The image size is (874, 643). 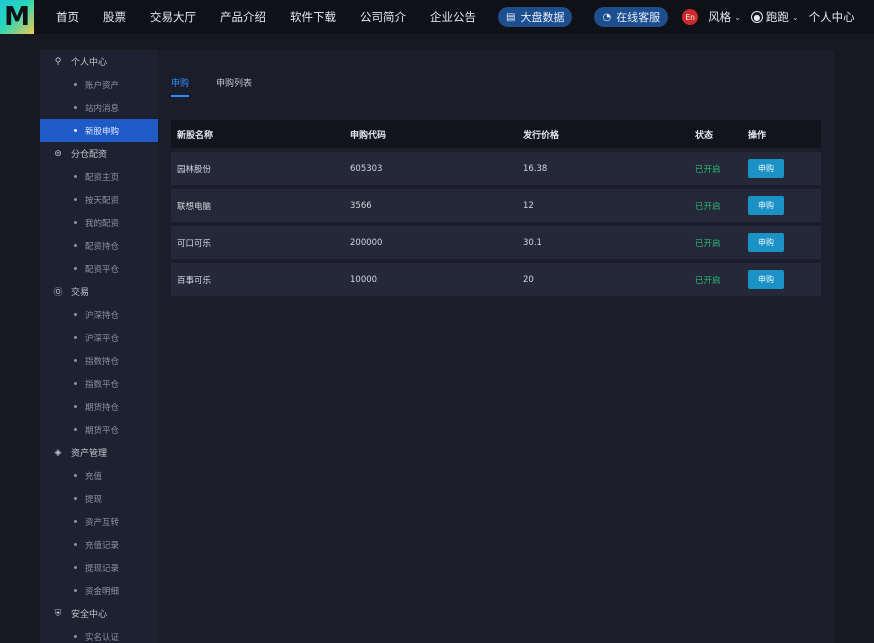 I want to click on layers-icon: ◈, so click(x=58, y=452).